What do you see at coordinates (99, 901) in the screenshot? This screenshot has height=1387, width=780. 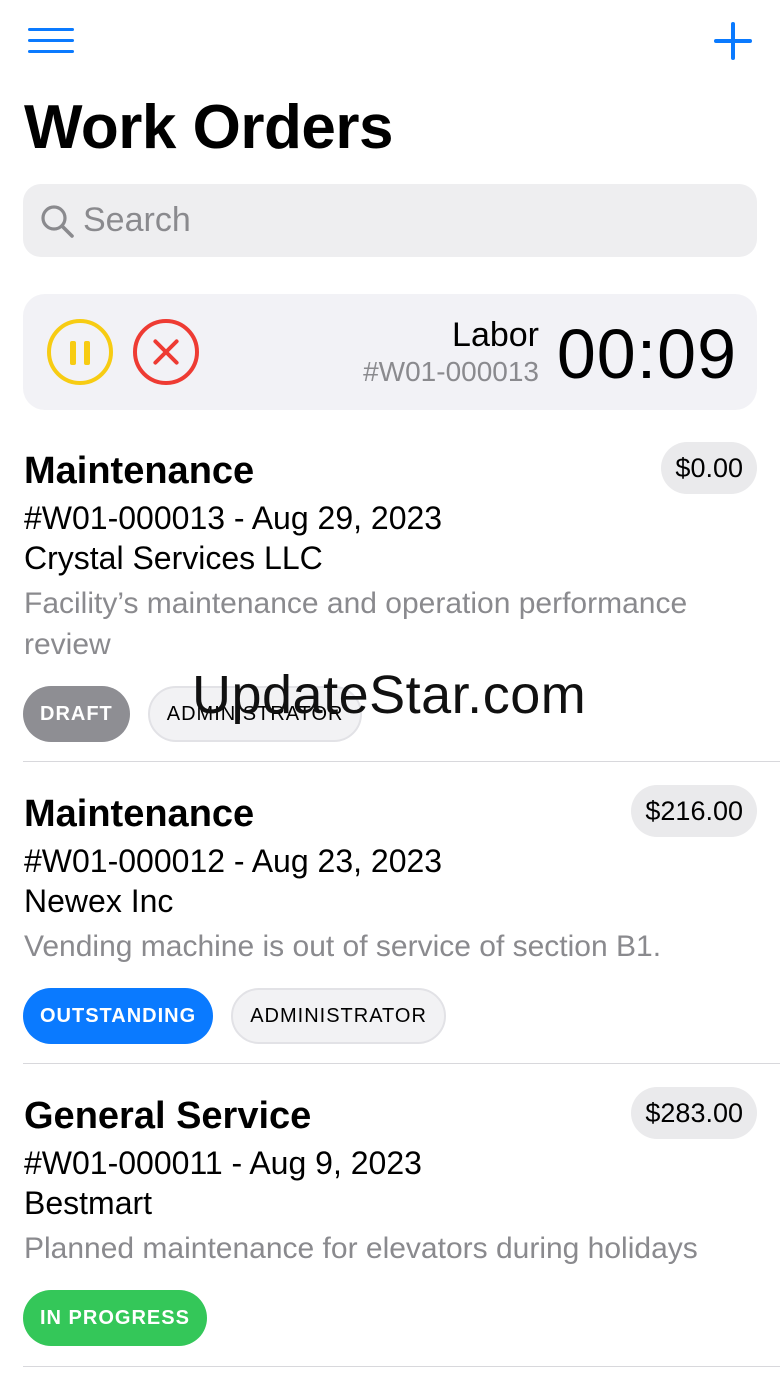 I see `order-customer: Newex Inc` at bounding box center [99, 901].